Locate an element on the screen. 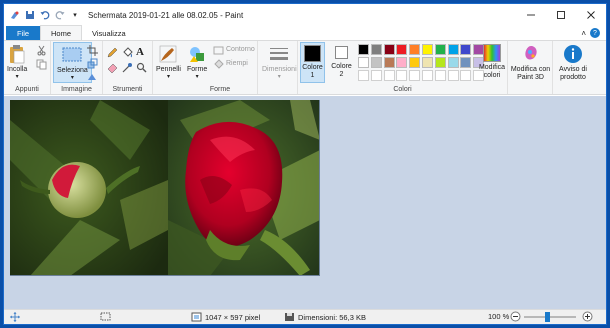 This screenshot has width=610, height=328. cut-icon is located at coordinates (41, 50).